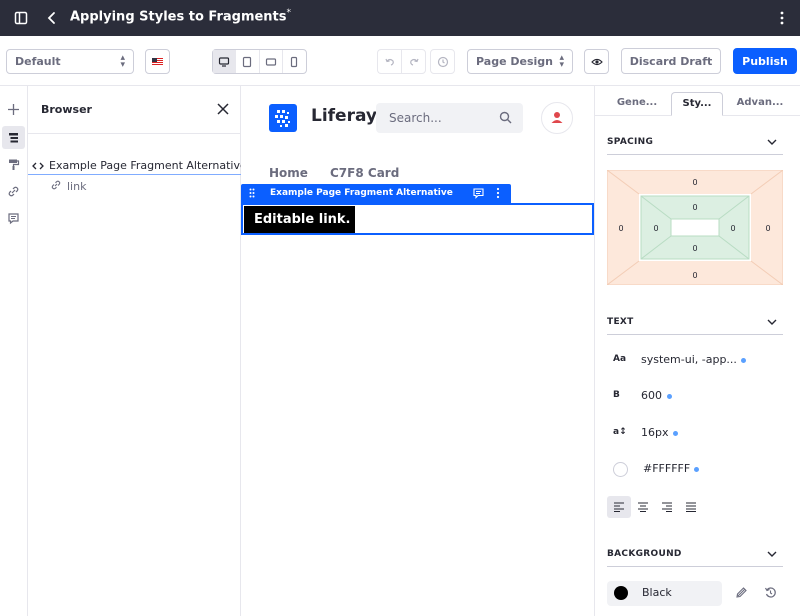 Image resolution: width=800 pixels, height=616 pixels. What do you see at coordinates (630, 142) in the screenshot?
I see `spacing-section-title: SPACING` at bounding box center [630, 142].